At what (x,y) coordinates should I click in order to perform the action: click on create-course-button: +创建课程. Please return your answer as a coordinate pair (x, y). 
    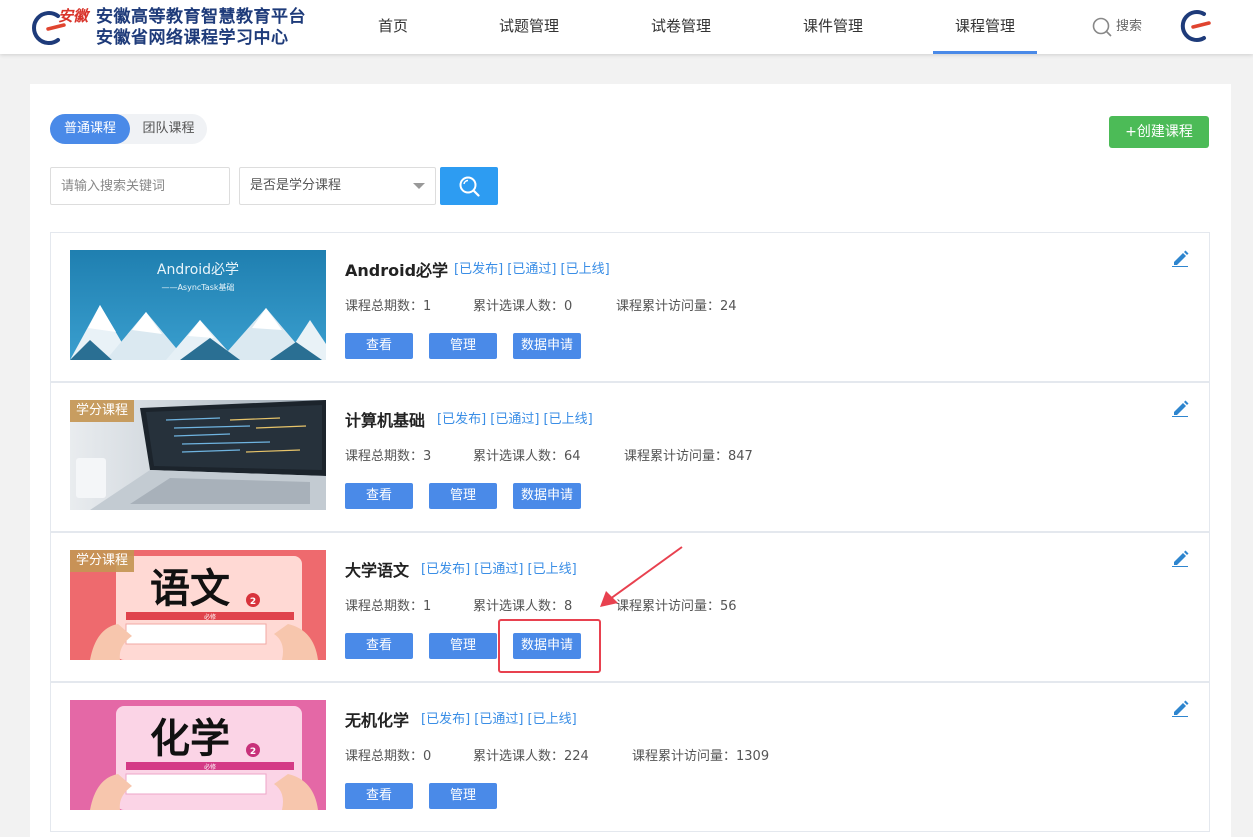
    Looking at the image, I should click on (1159, 132).